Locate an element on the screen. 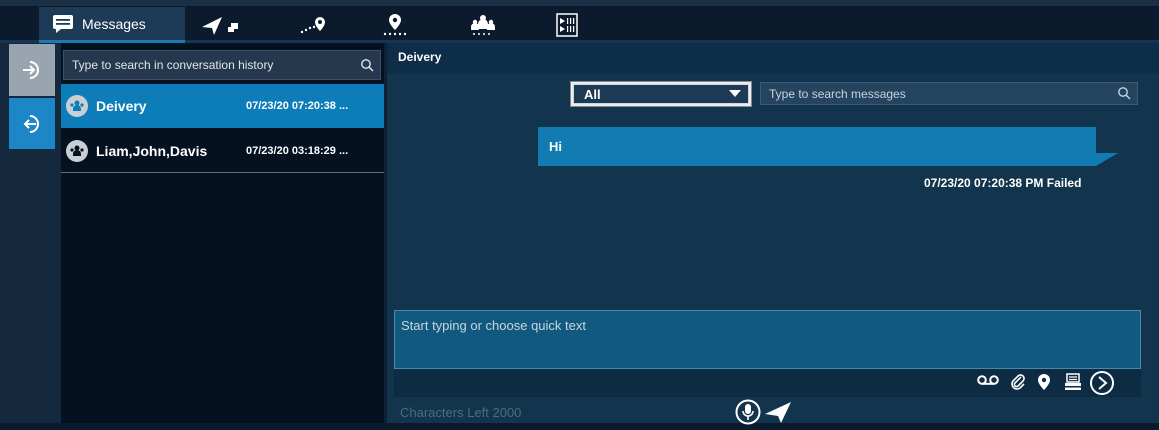 The height and width of the screenshot is (430, 1159). media-icon is located at coordinates (567, 25).